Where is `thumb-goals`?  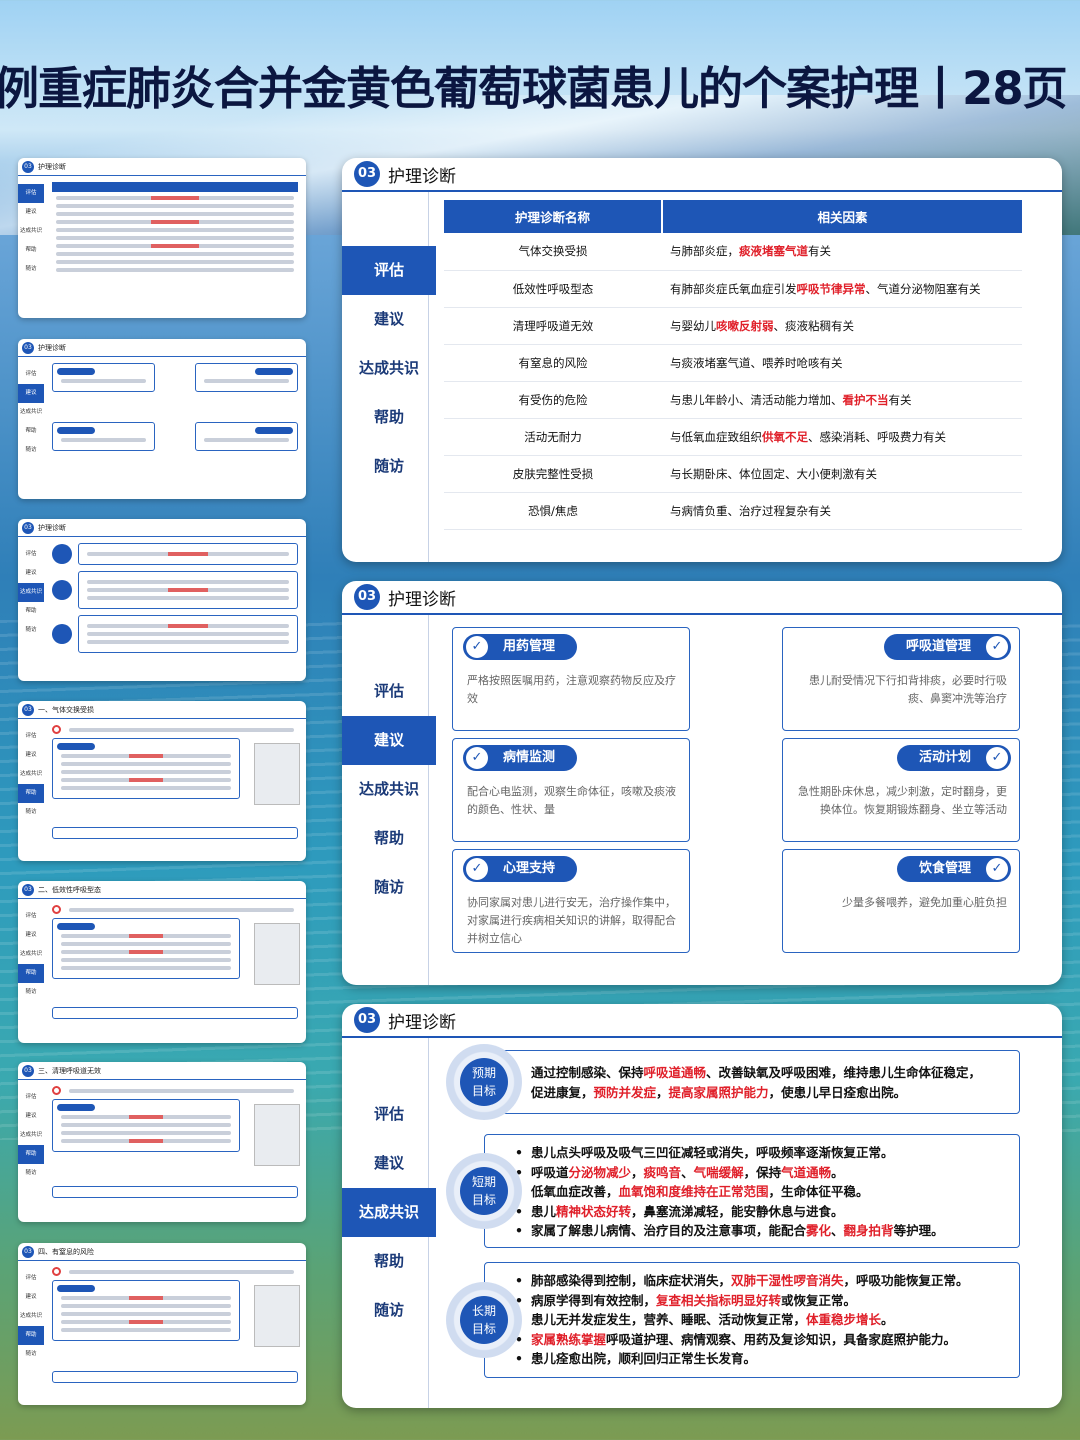 thumb-goals is located at coordinates (175, 608).